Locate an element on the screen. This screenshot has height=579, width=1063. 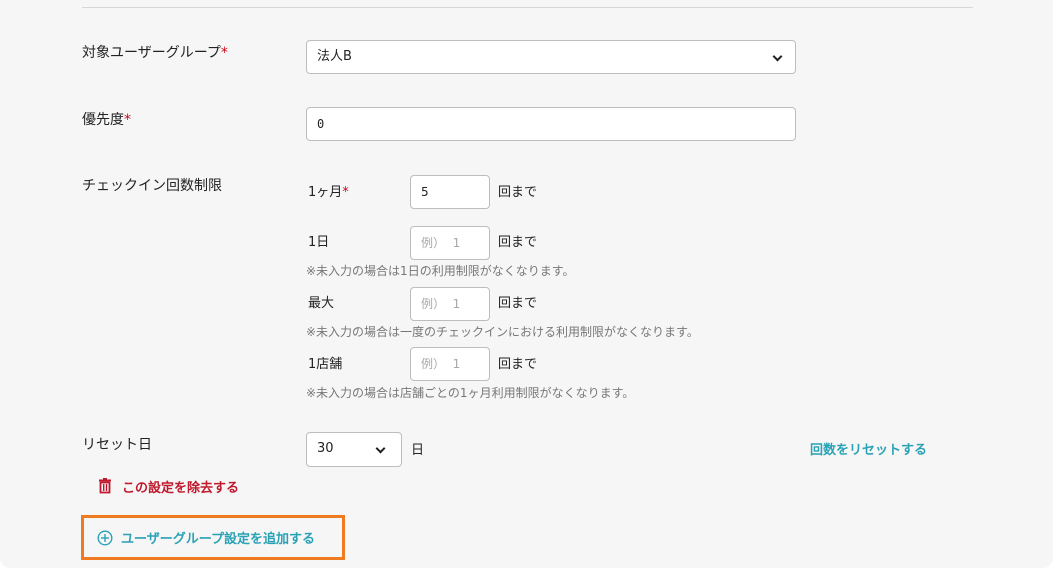
max-limit-input is located at coordinates (450, 304).